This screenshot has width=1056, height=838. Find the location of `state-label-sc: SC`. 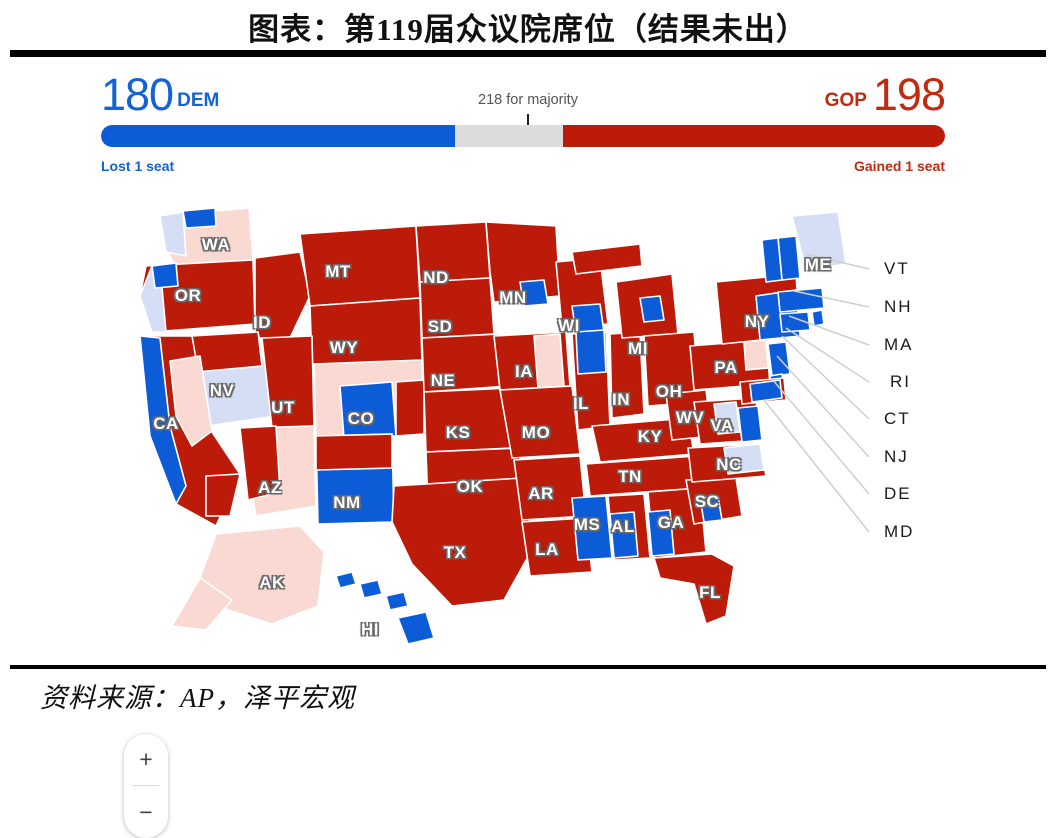

state-label-sc: SC is located at coordinates (707, 501).